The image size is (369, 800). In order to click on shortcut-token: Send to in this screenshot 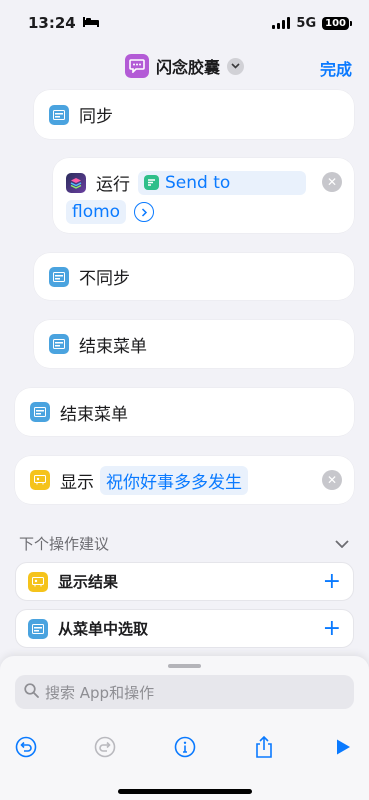, I will do `click(222, 182)`.